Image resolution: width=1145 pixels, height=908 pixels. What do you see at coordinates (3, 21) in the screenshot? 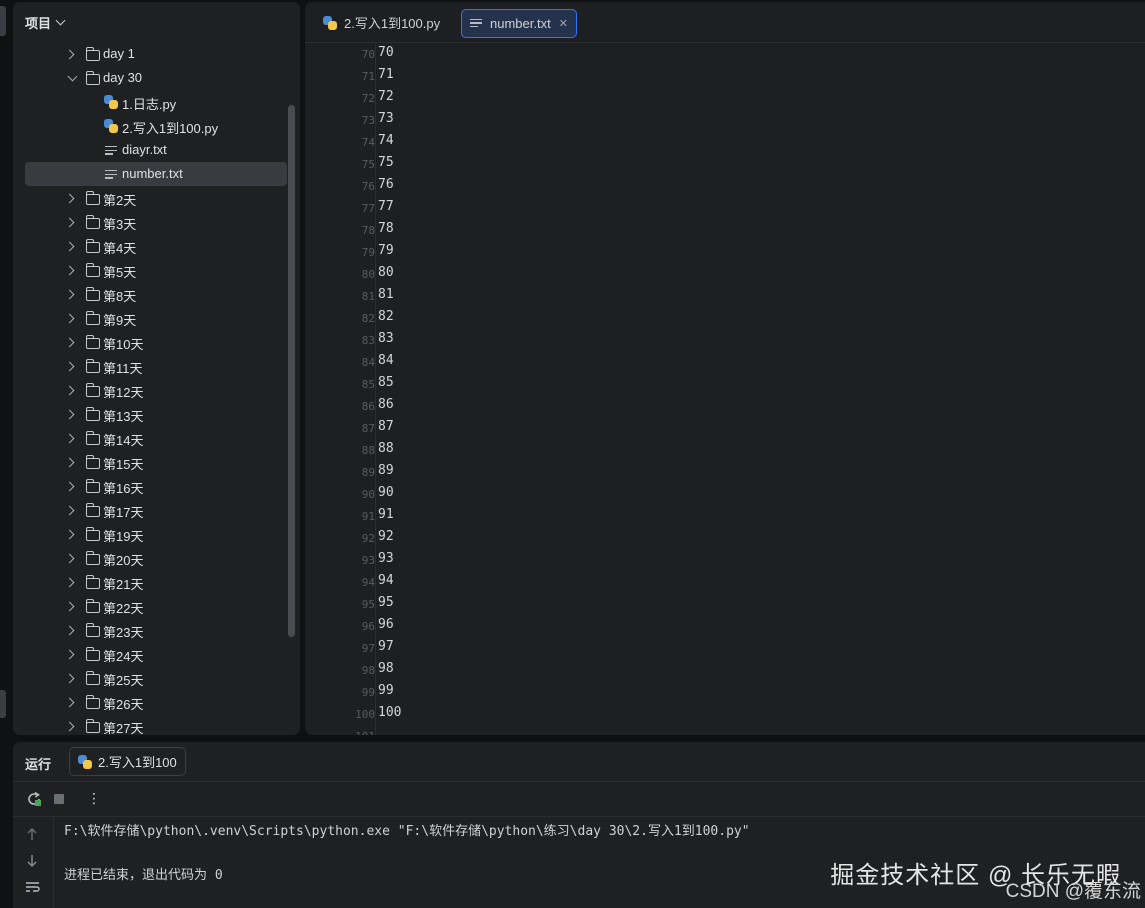
I see `project-tool-window-tab` at bounding box center [3, 21].